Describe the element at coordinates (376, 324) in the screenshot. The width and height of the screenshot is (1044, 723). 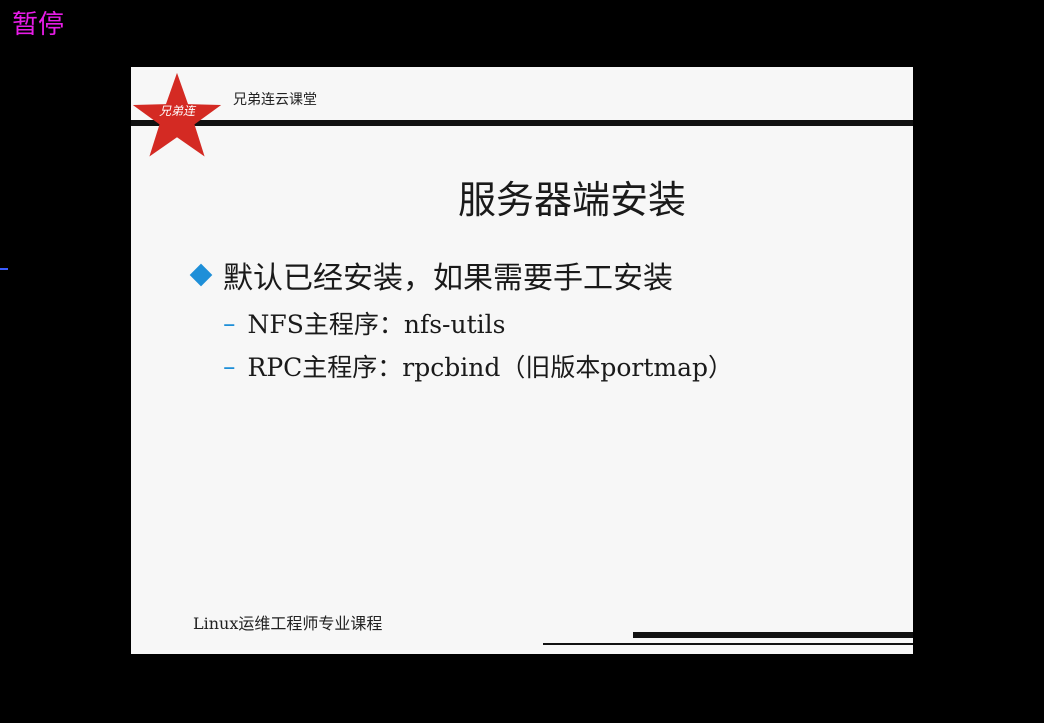
I see `sub-item-text: NFS主程序：nfs-utils` at that location.